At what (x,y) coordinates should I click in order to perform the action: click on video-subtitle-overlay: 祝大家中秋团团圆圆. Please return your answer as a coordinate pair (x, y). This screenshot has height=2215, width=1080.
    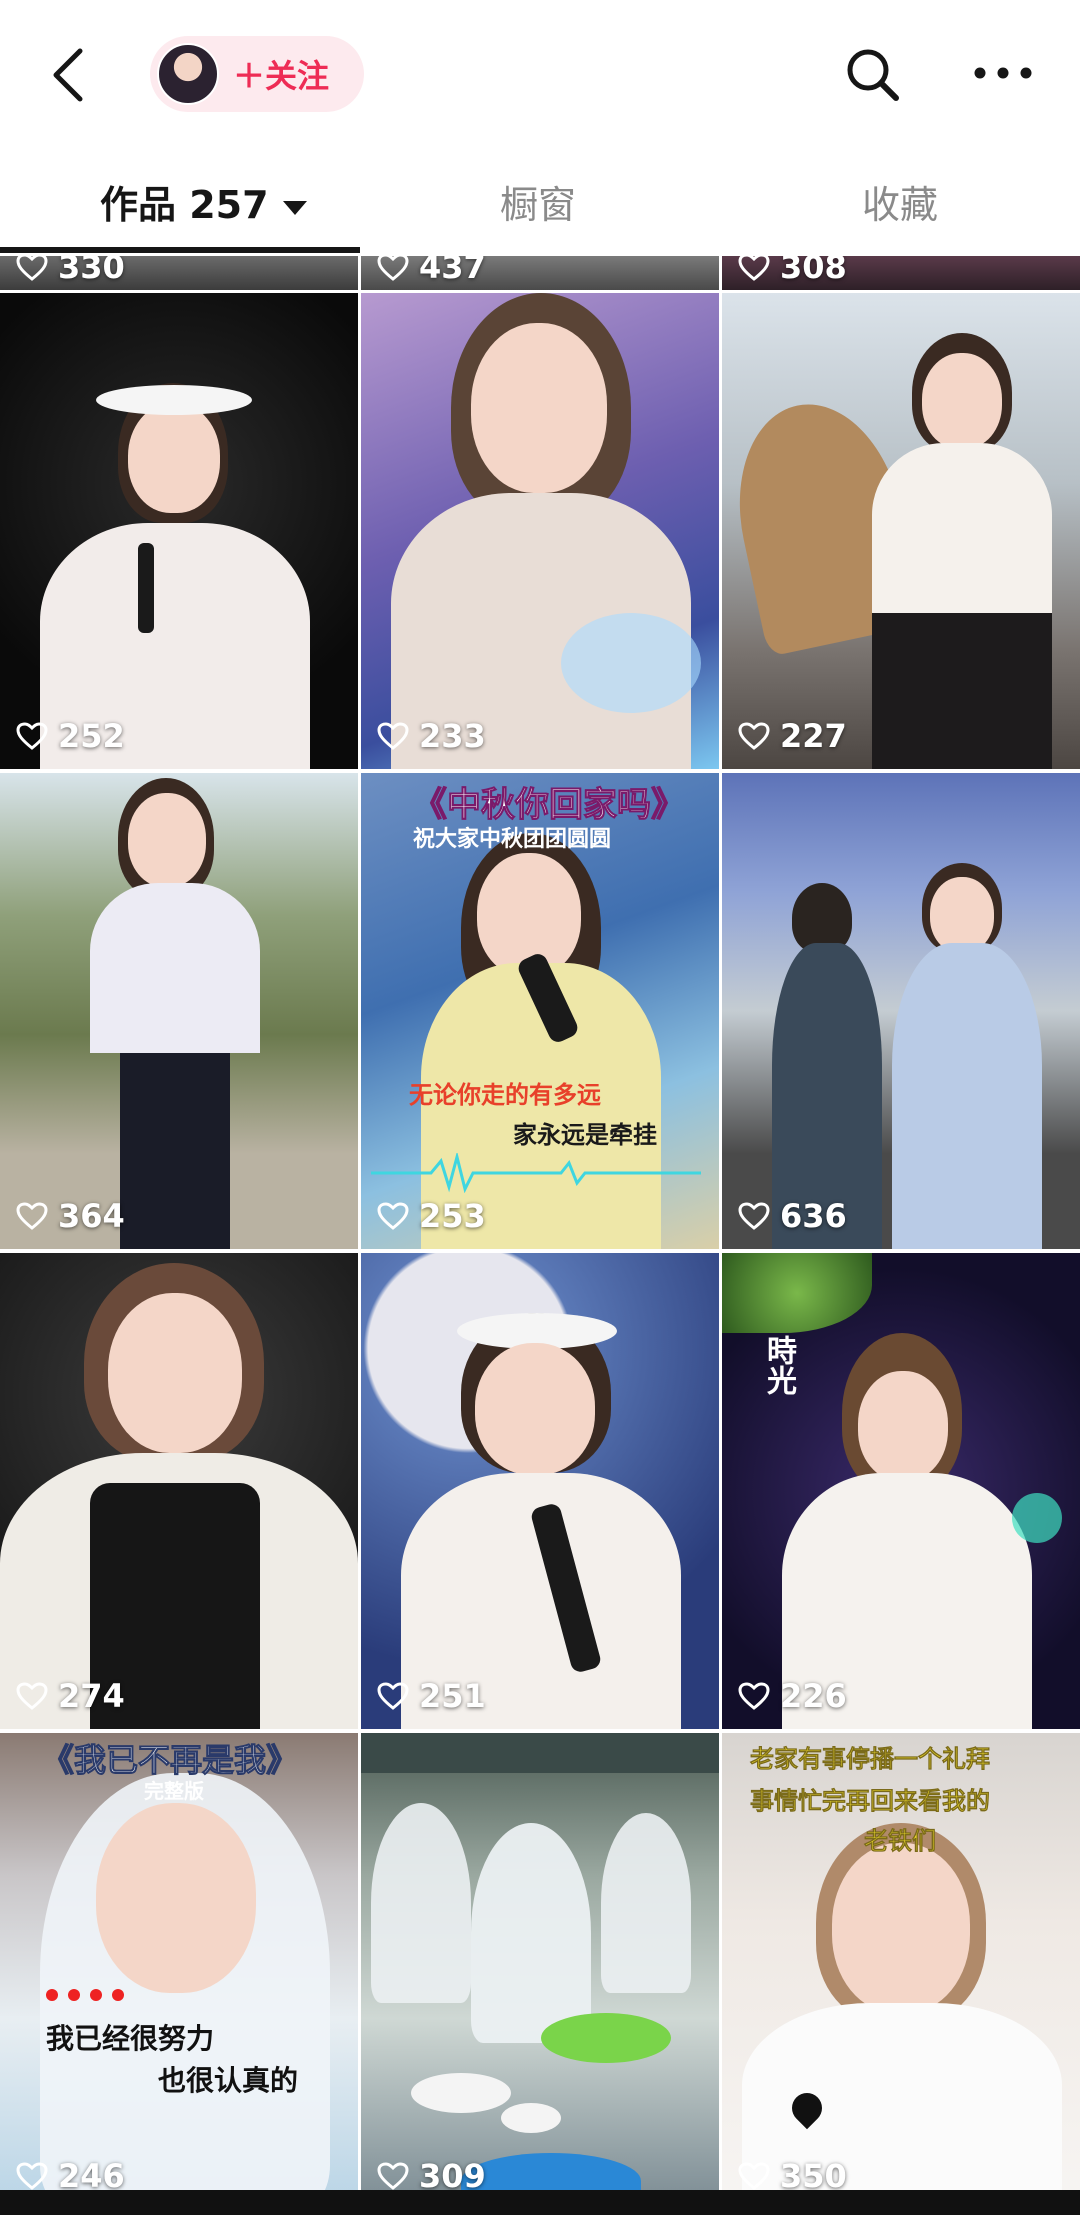
    Looking at the image, I should click on (512, 839).